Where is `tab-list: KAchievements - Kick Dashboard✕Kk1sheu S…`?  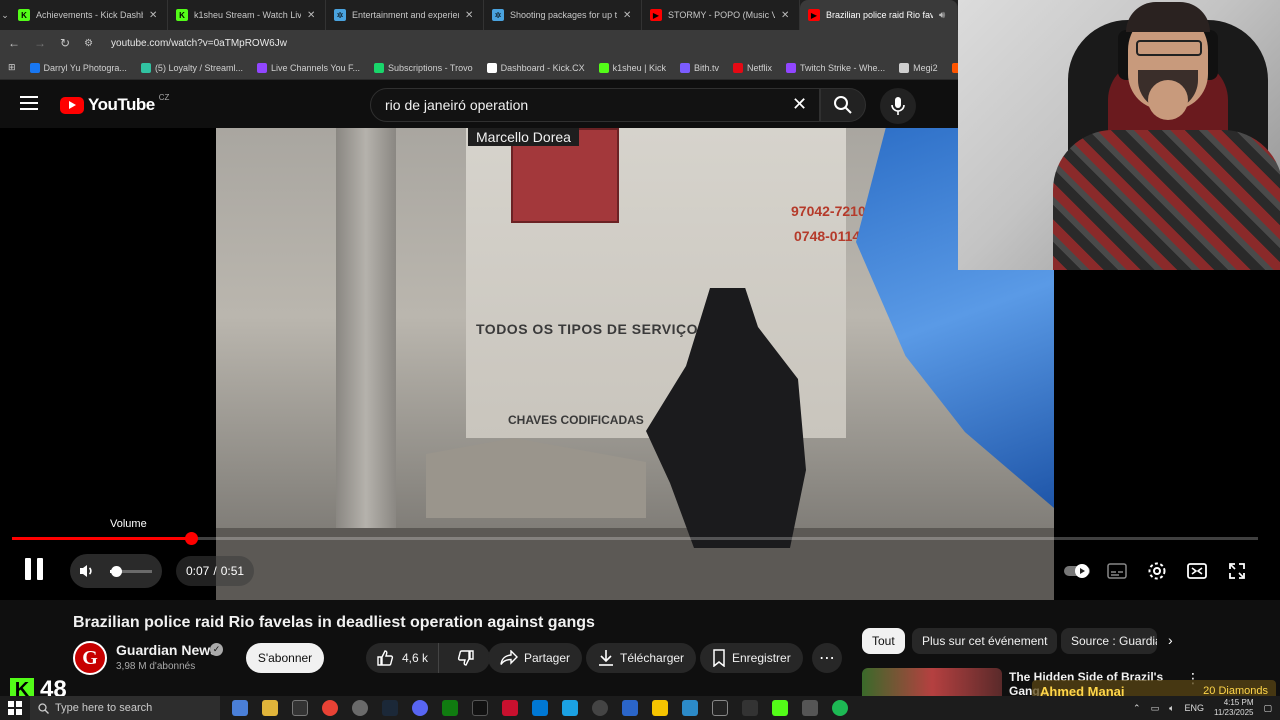
tab-list: KAchievements - Kick Dashboard✕Kk1sheu S… is located at coordinates (484, 15).